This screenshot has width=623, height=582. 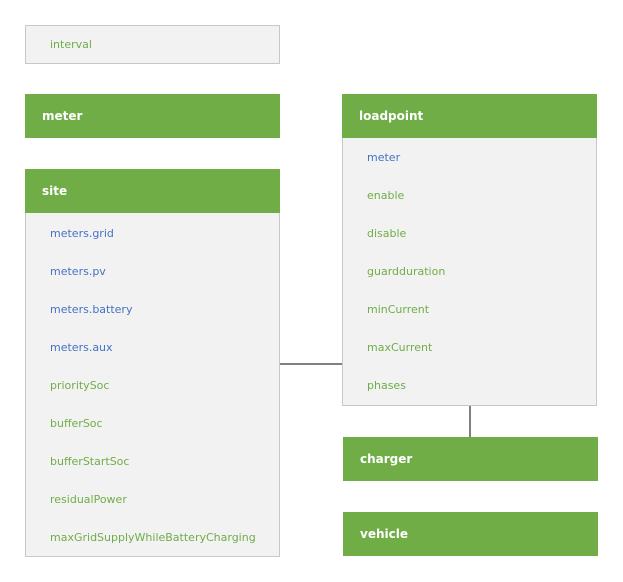 What do you see at coordinates (406, 271) in the screenshot?
I see `loadpoint-item-label: guardduration` at bounding box center [406, 271].